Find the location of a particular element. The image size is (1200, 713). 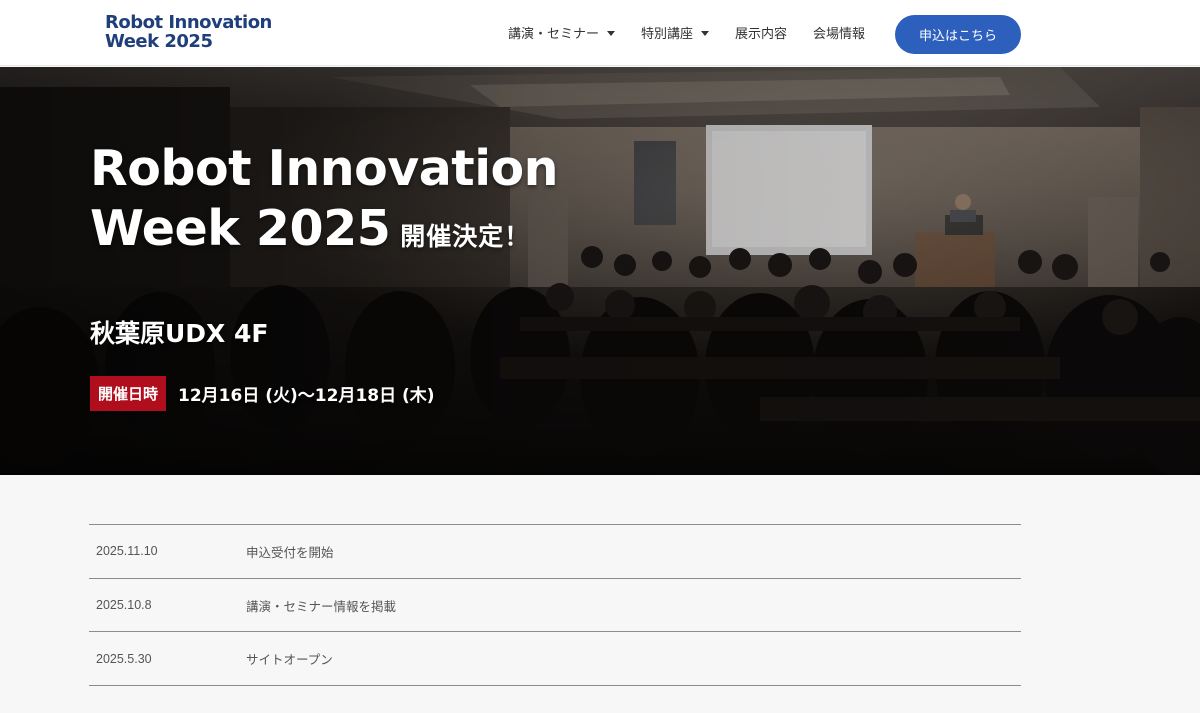

news-item: 2025.10.8 講演・セミナー情報を掲載 is located at coordinates (555, 606).